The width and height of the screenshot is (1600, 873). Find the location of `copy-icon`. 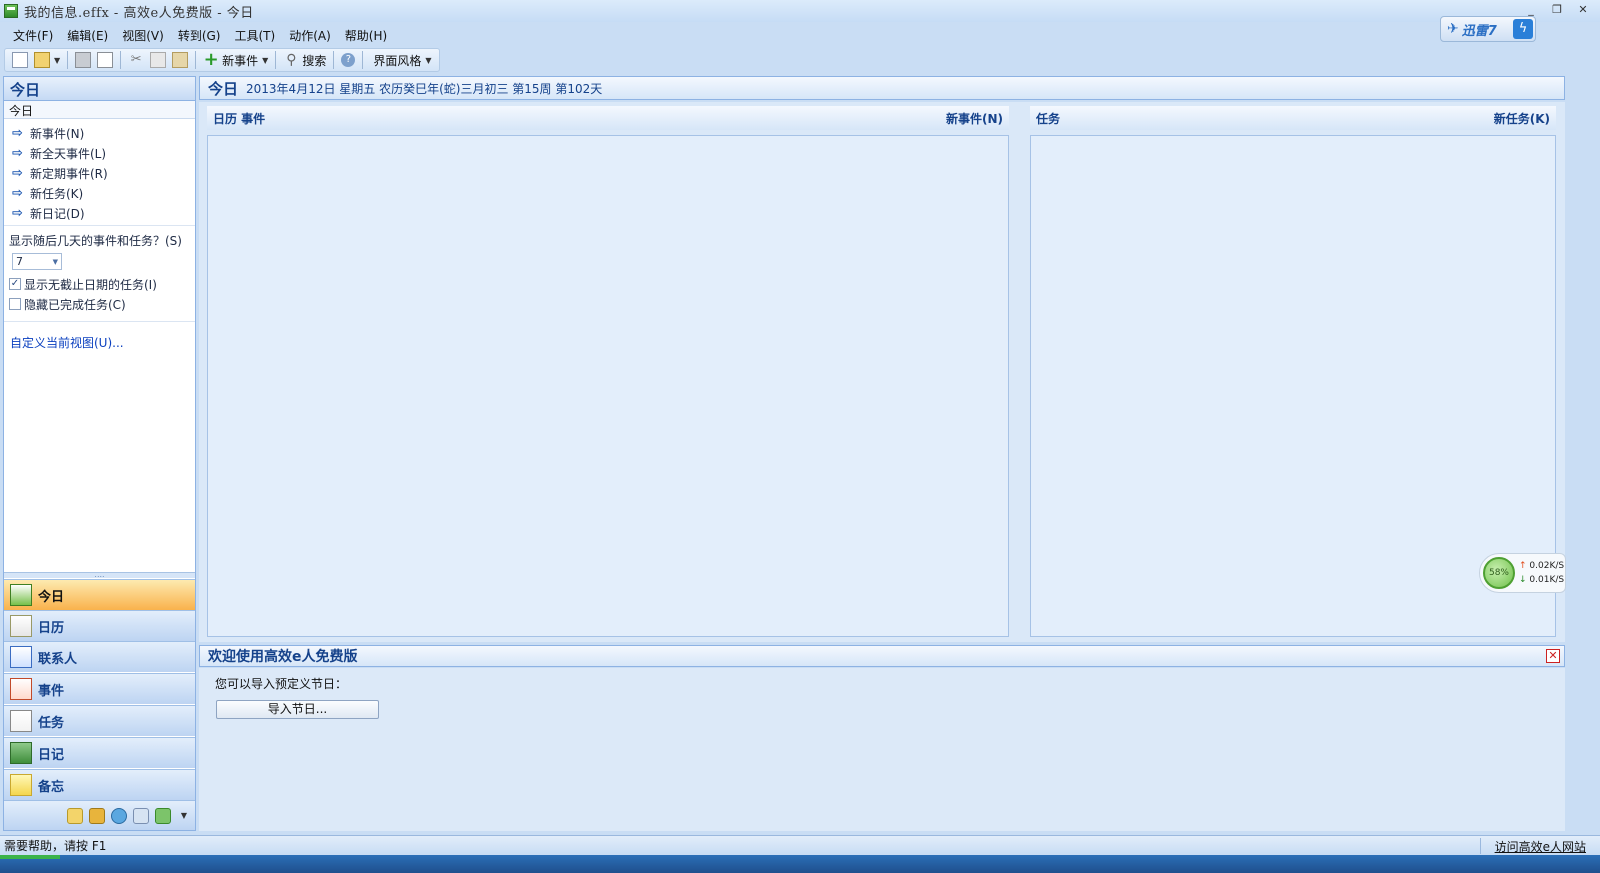

copy-icon is located at coordinates (158, 60).